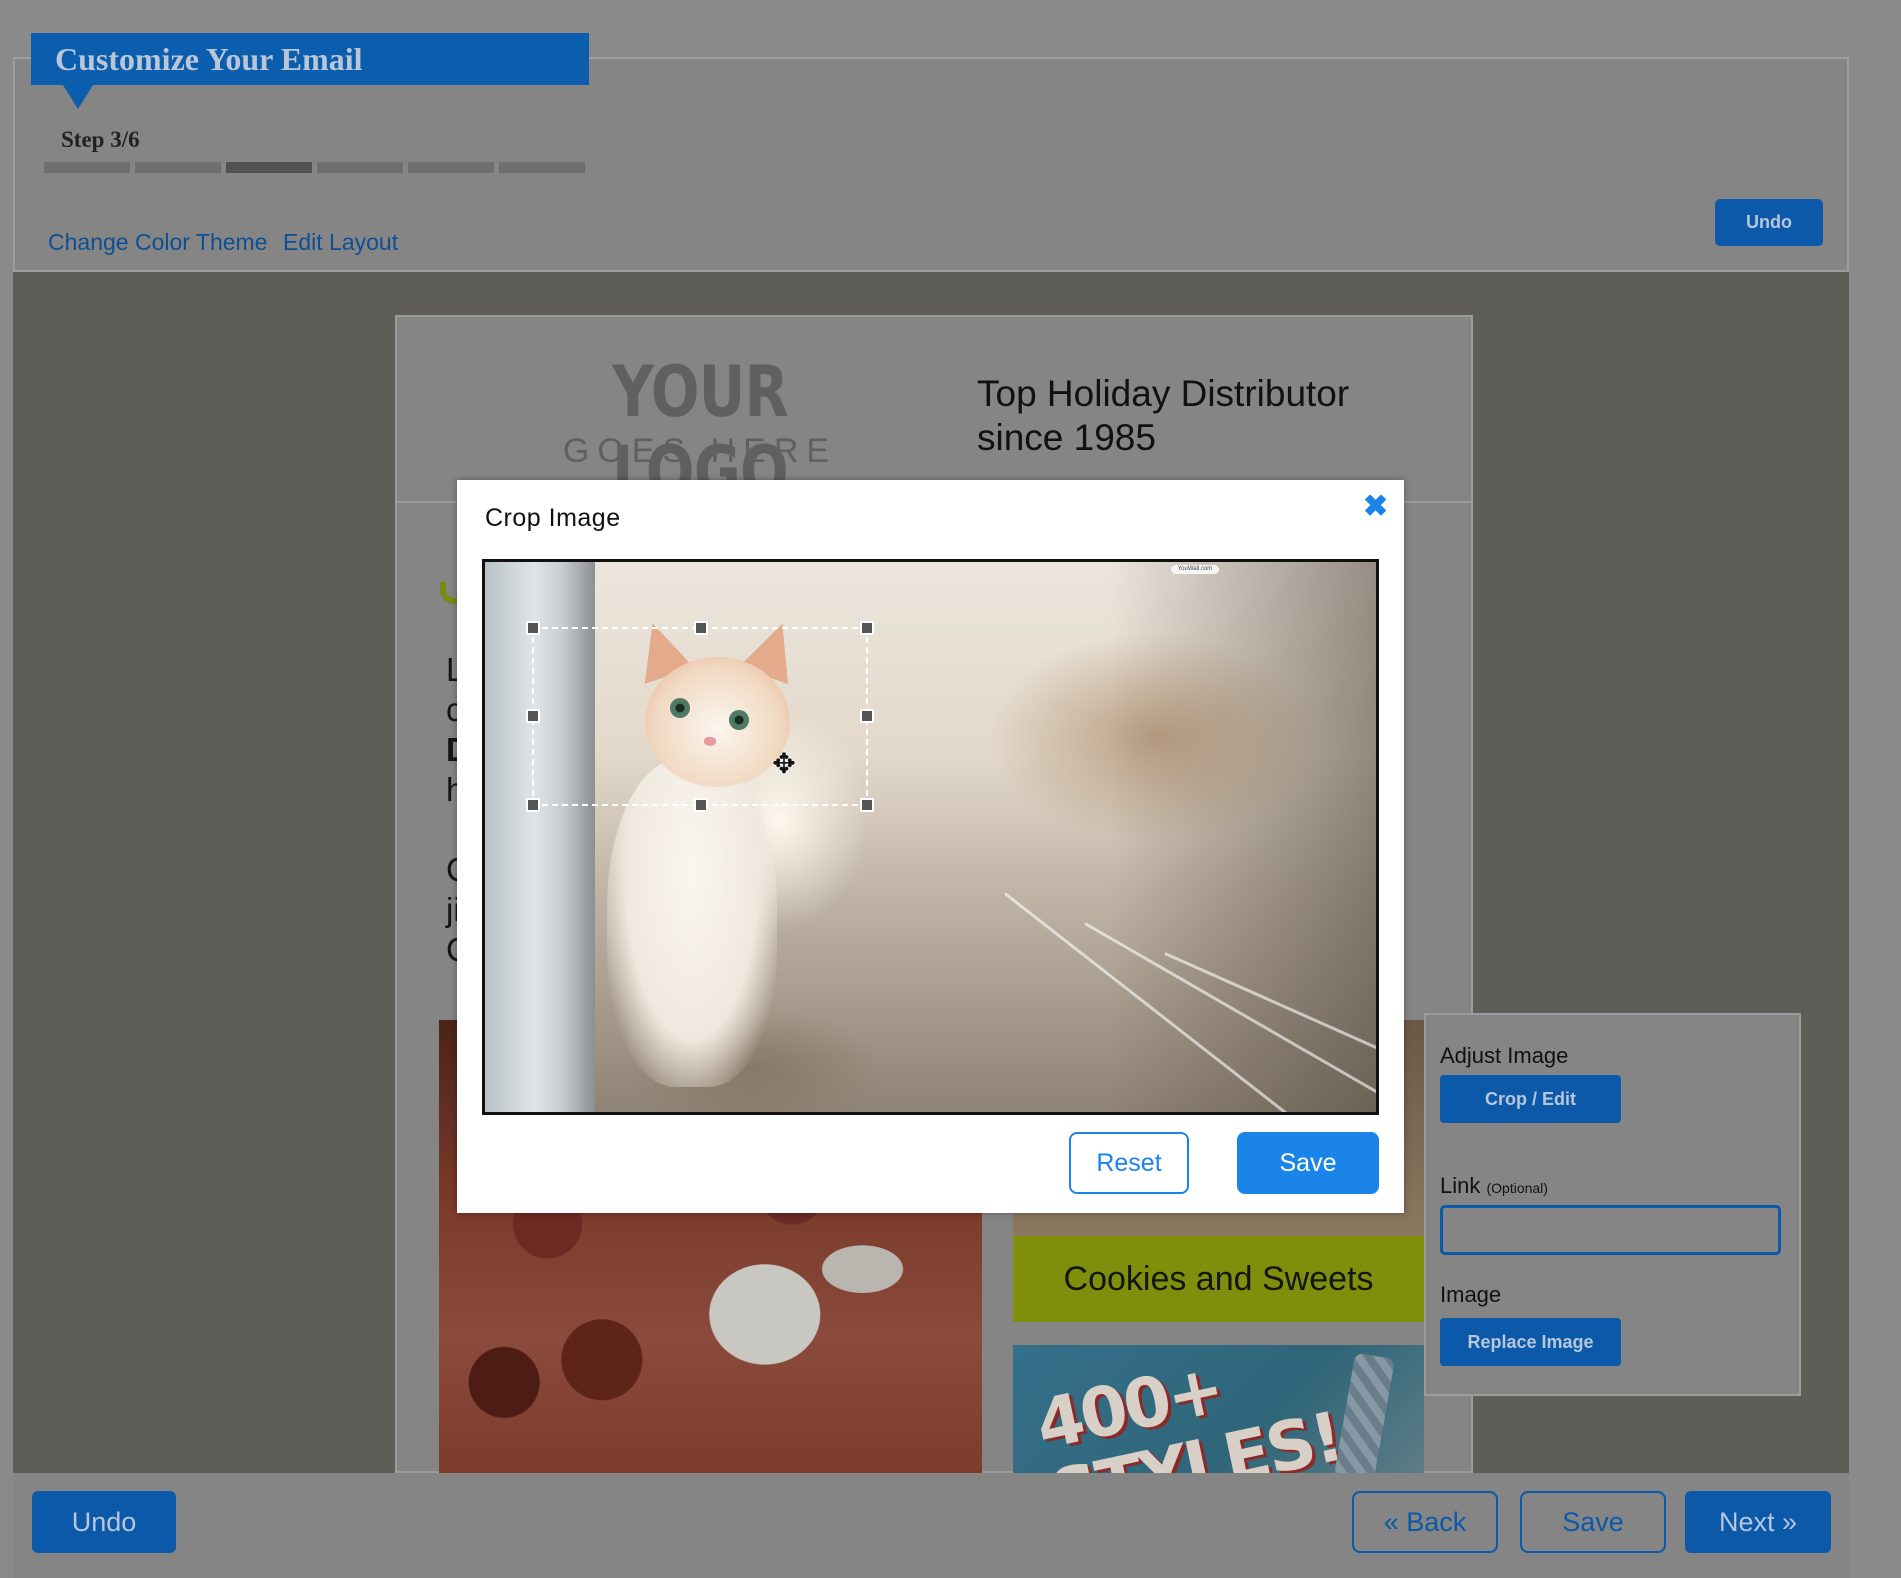 The width and height of the screenshot is (1901, 1578). What do you see at coordinates (1195, 569) in the screenshot?
I see `image-watermark: YouWall.com` at bounding box center [1195, 569].